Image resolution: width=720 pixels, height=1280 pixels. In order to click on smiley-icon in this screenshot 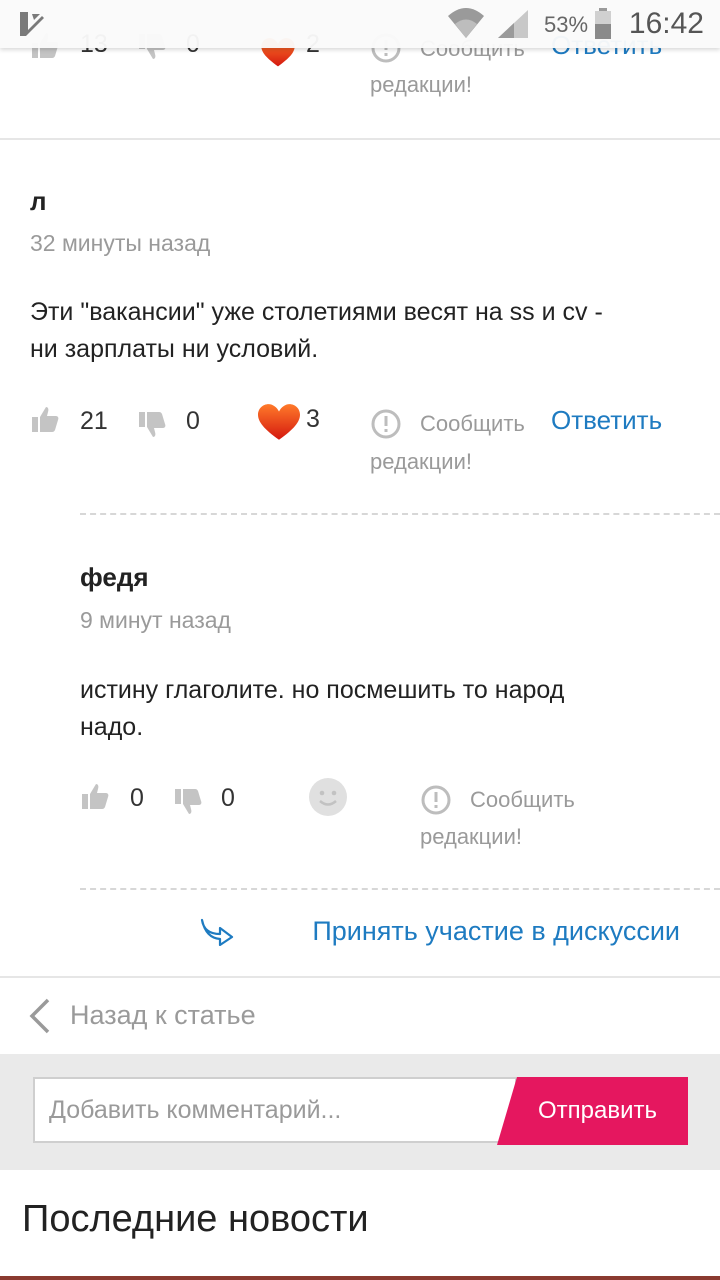, I will do `click(328, 797)`.